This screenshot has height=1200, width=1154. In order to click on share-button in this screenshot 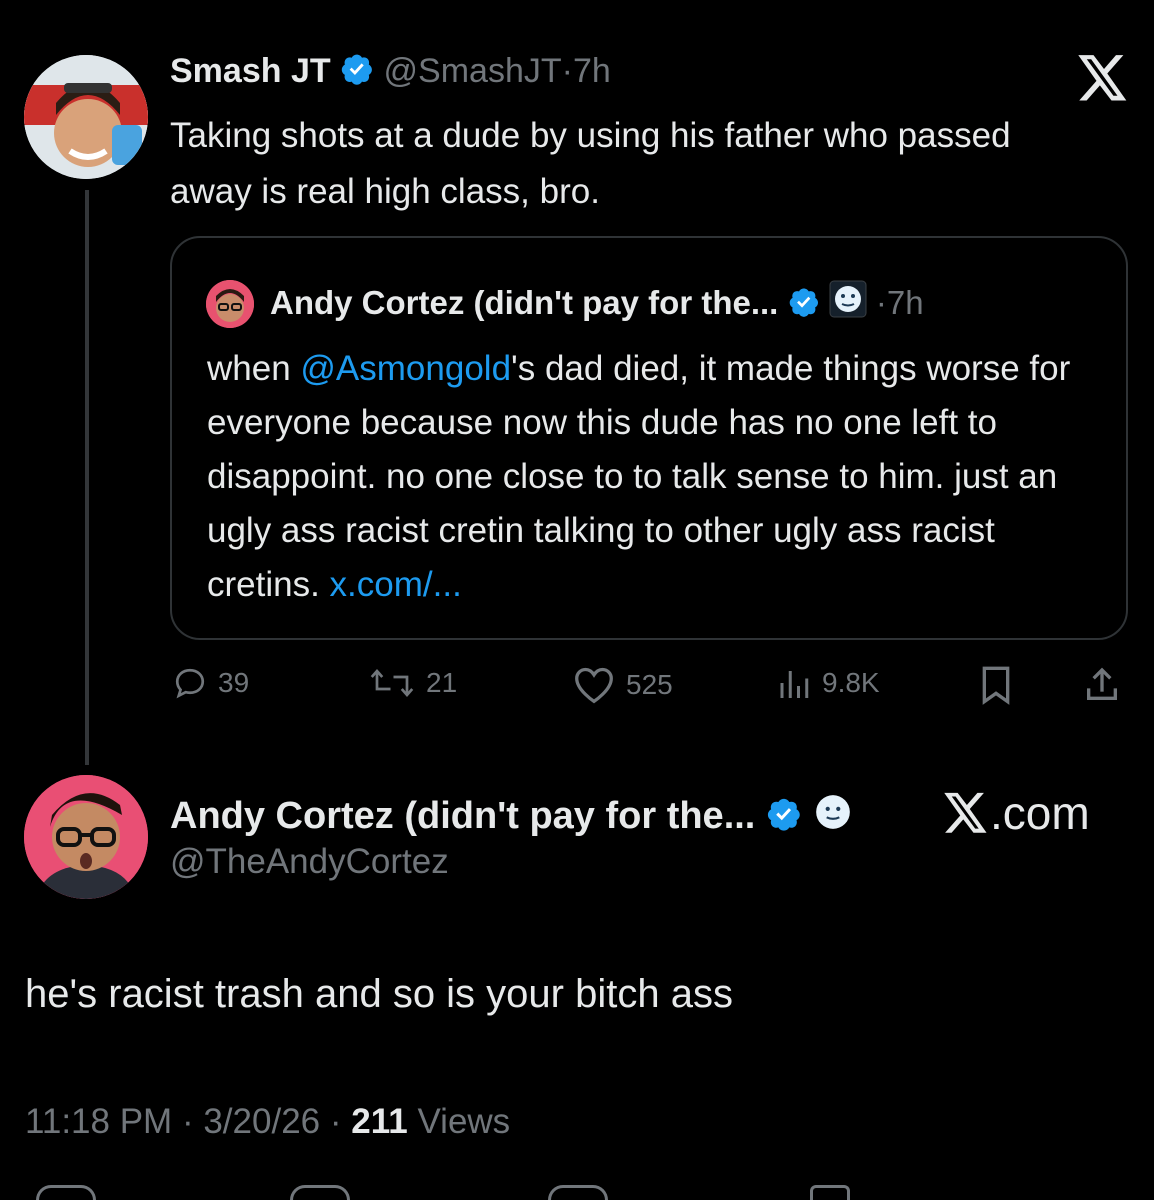, I will do `click(1102, 685)`.